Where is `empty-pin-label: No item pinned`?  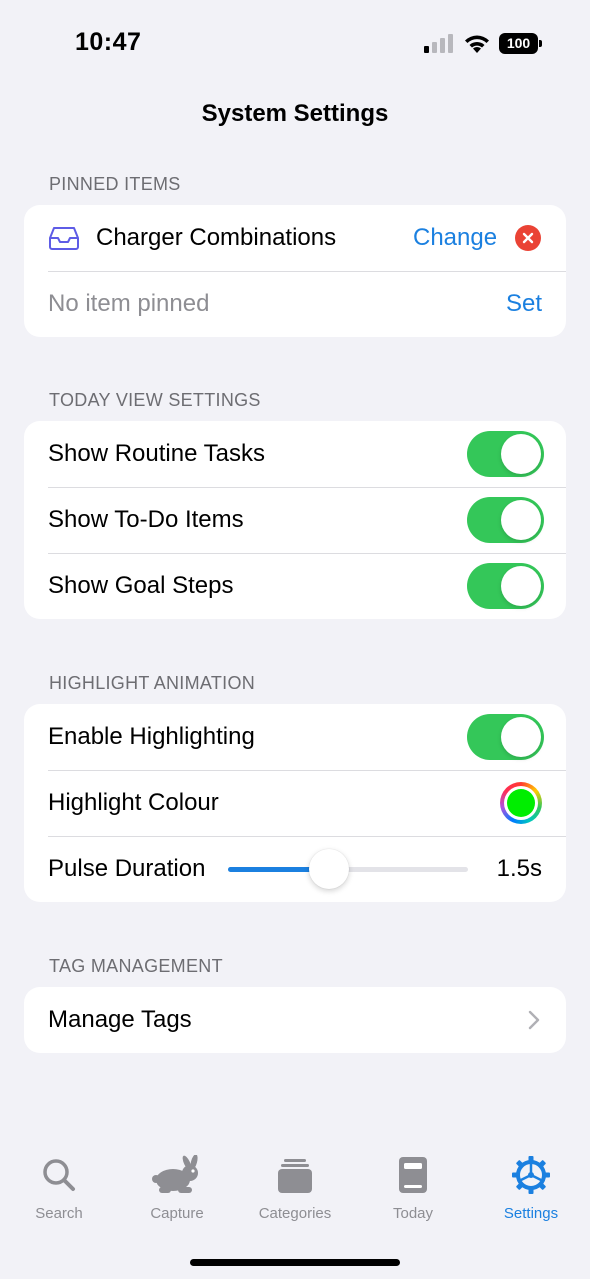
empty-pin-label: No item pinned is located at coordinates (129, 303).